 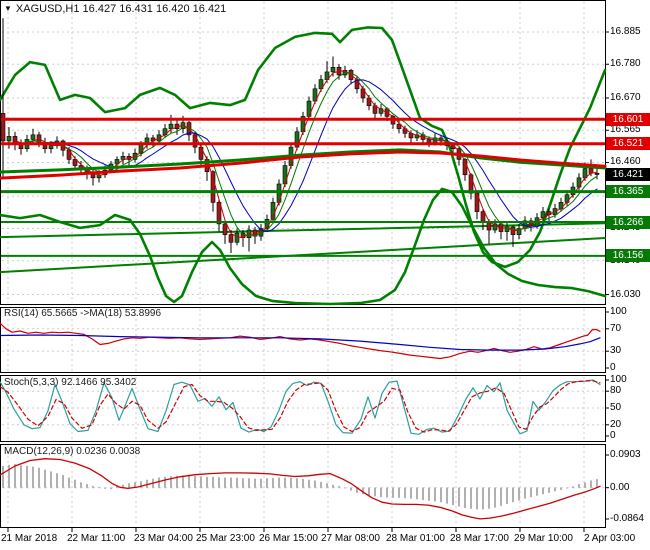 I want to click on symbol-dropdown-icon: ▼, so click(x=8, y=8).